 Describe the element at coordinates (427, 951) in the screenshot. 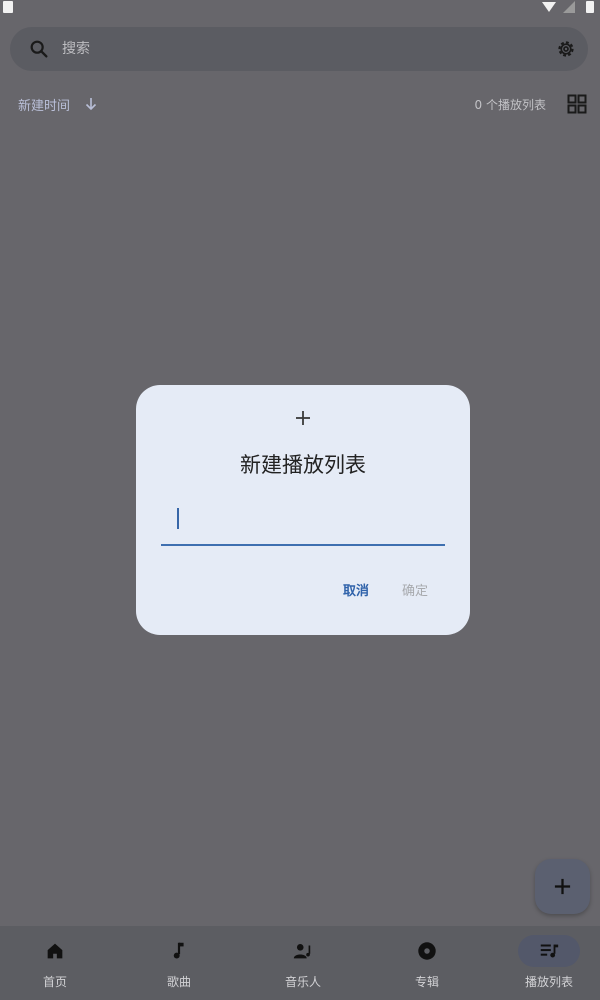

I see `album-icon` at that location.